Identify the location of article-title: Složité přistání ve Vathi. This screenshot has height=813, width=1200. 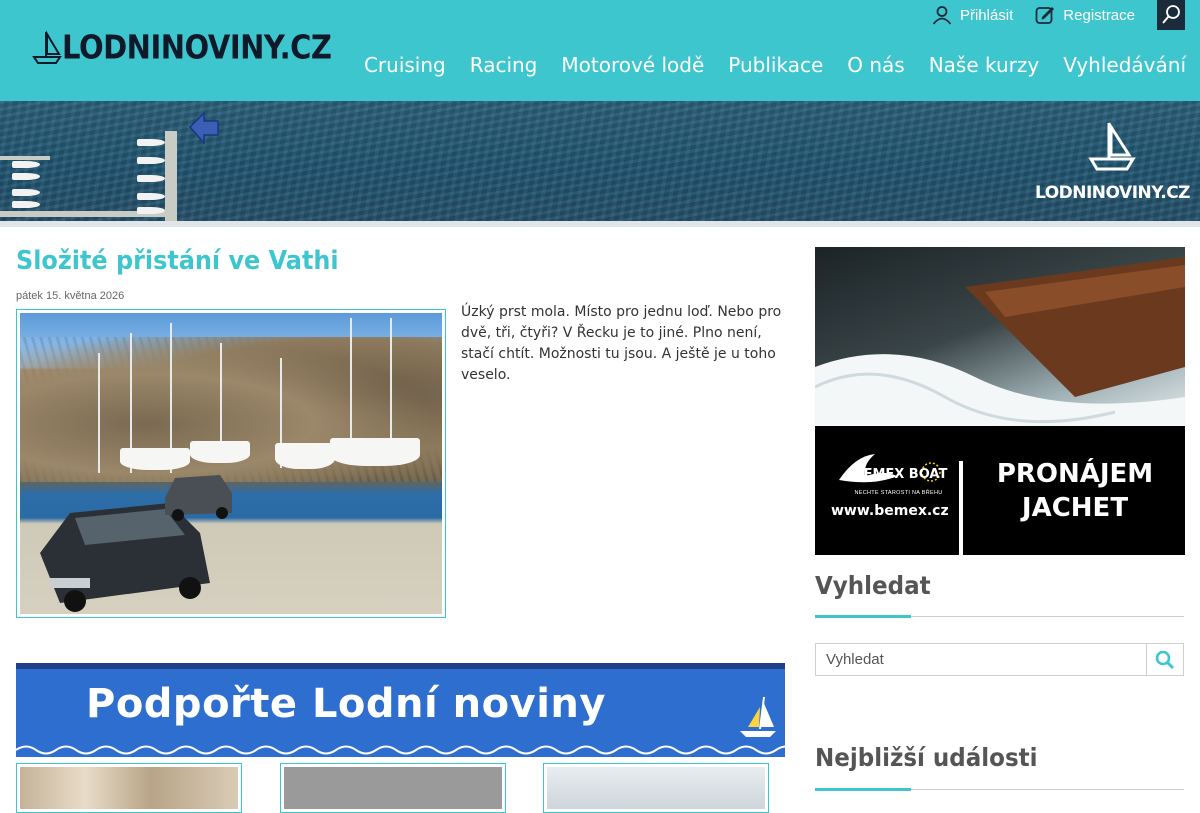
(177, 261).